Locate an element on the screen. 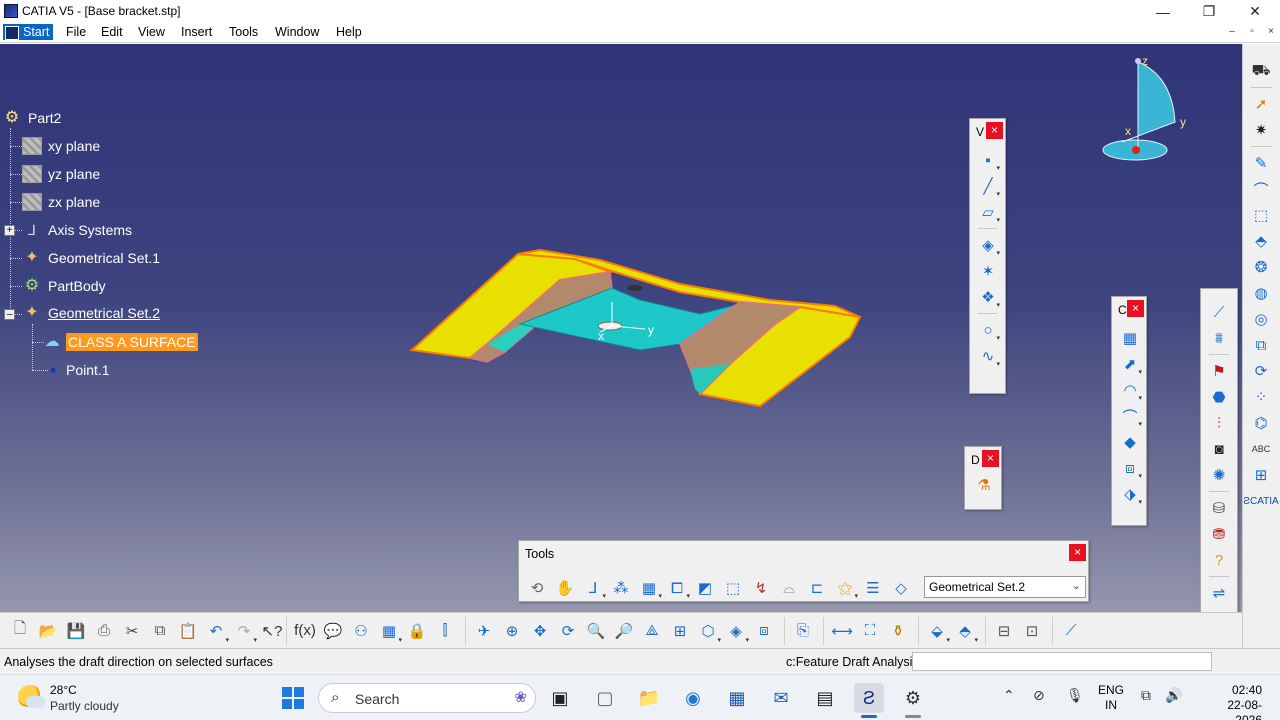 The height and width of the screenshot is (720, 1280). menu-window: Window is located at coordinates (297, 32).